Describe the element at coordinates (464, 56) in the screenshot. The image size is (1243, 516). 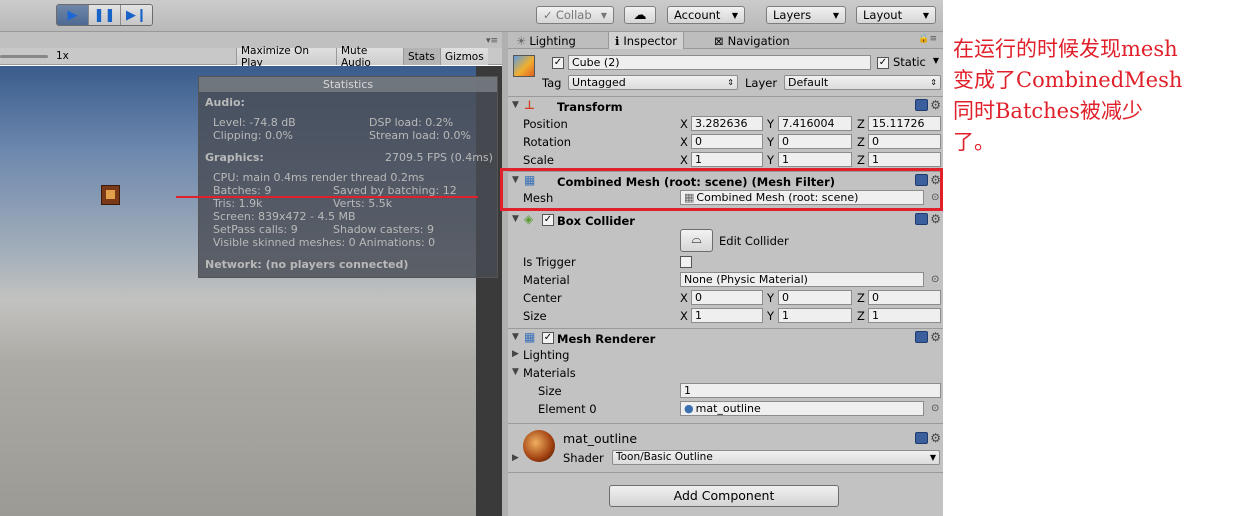
I see `gizmos-dropdown: Gizmos` at that location.